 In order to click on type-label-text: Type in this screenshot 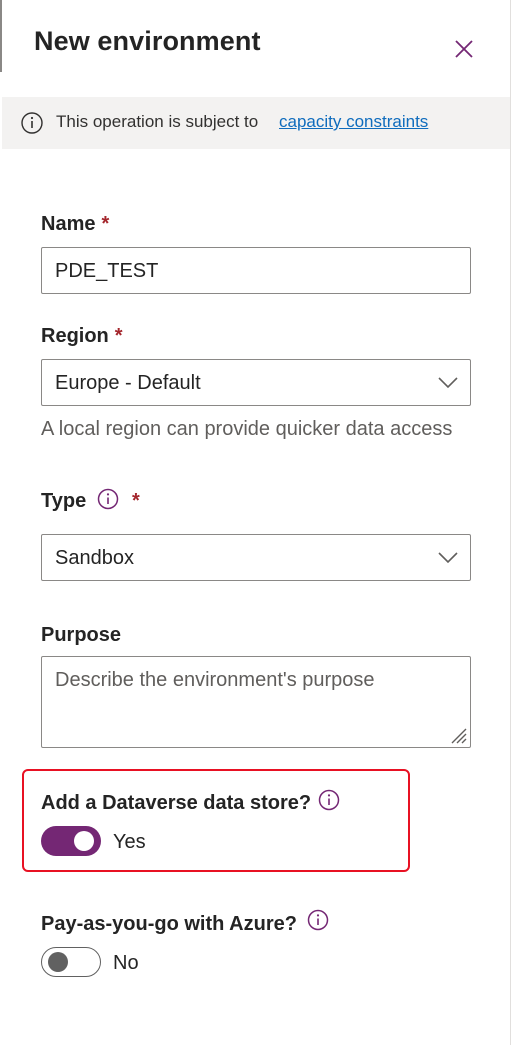, I will do `click(64, 501)`.